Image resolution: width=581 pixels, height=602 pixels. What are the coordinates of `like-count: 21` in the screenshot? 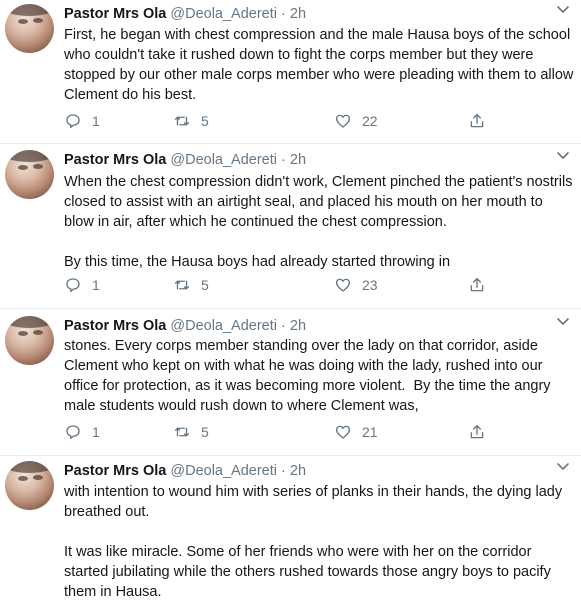 It's located at (370, 432).